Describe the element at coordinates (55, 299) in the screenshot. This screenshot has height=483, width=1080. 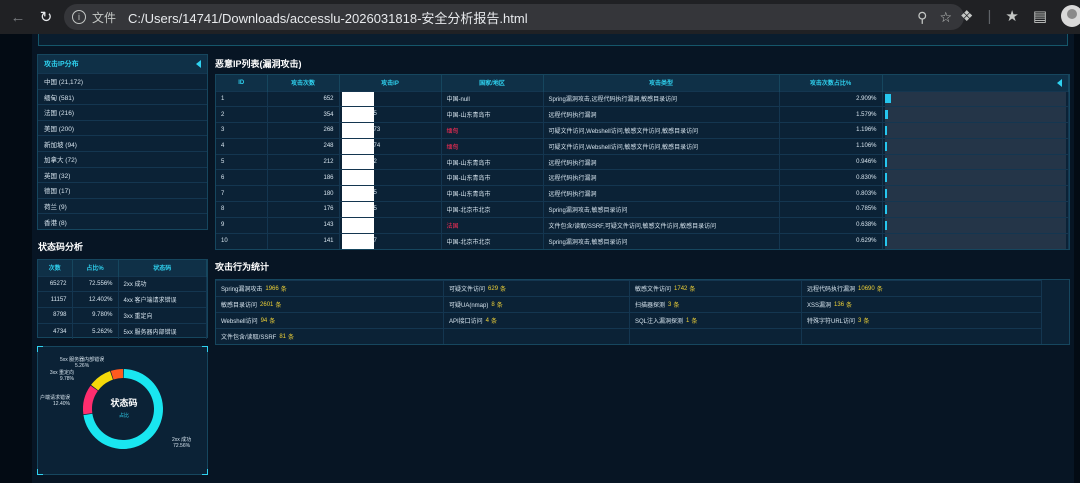
I see `status-count: 11157` at that location.